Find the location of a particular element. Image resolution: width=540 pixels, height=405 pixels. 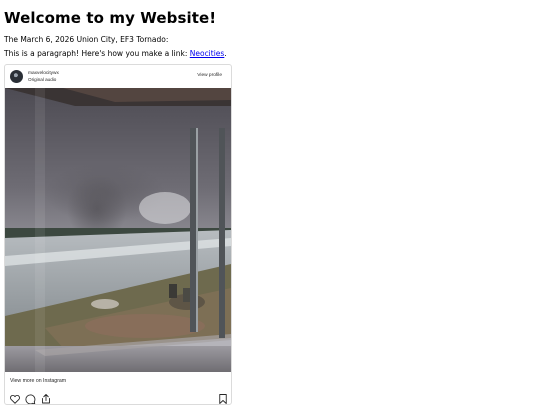

link-paragraph-suffix: . is located at coordinates (225, 53).